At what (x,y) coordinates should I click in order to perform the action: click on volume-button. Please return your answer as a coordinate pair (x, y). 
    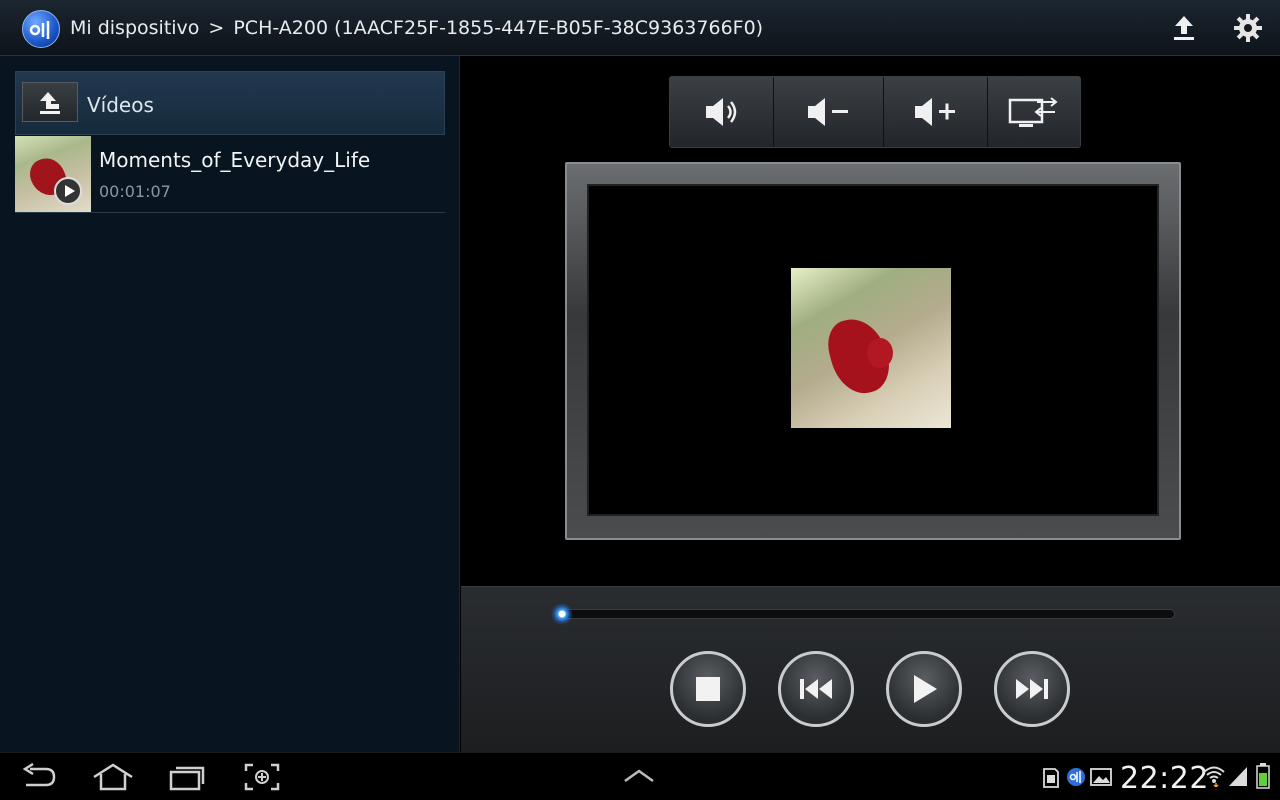
    Looking at the image, I should click on (722, 112).